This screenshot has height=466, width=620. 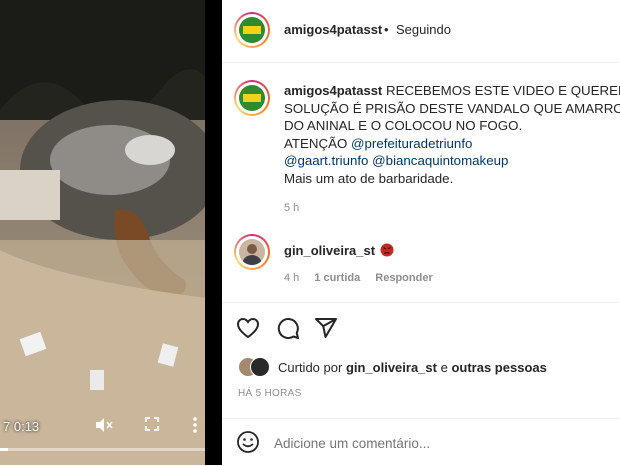 I want to click on comment-likes: 1 curtida, so click(x=337, y=278).